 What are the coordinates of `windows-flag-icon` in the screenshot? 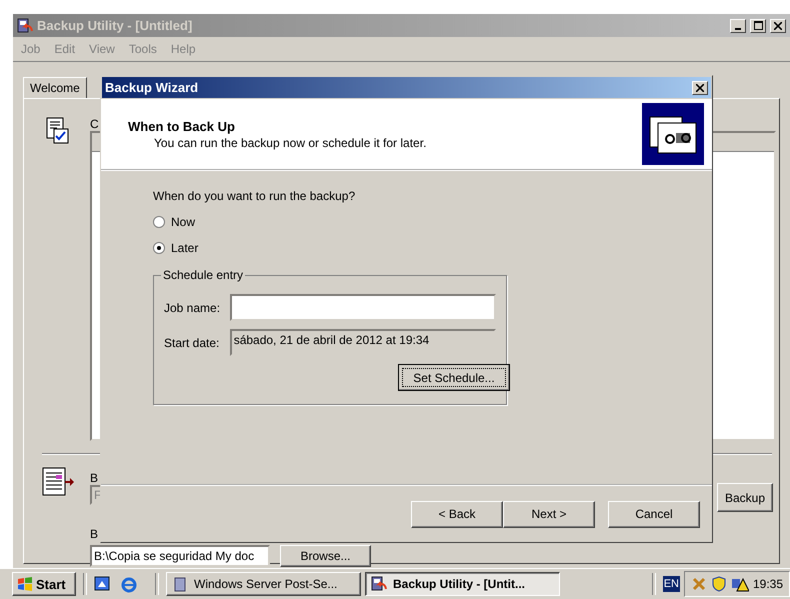 It's located at (25, 584).